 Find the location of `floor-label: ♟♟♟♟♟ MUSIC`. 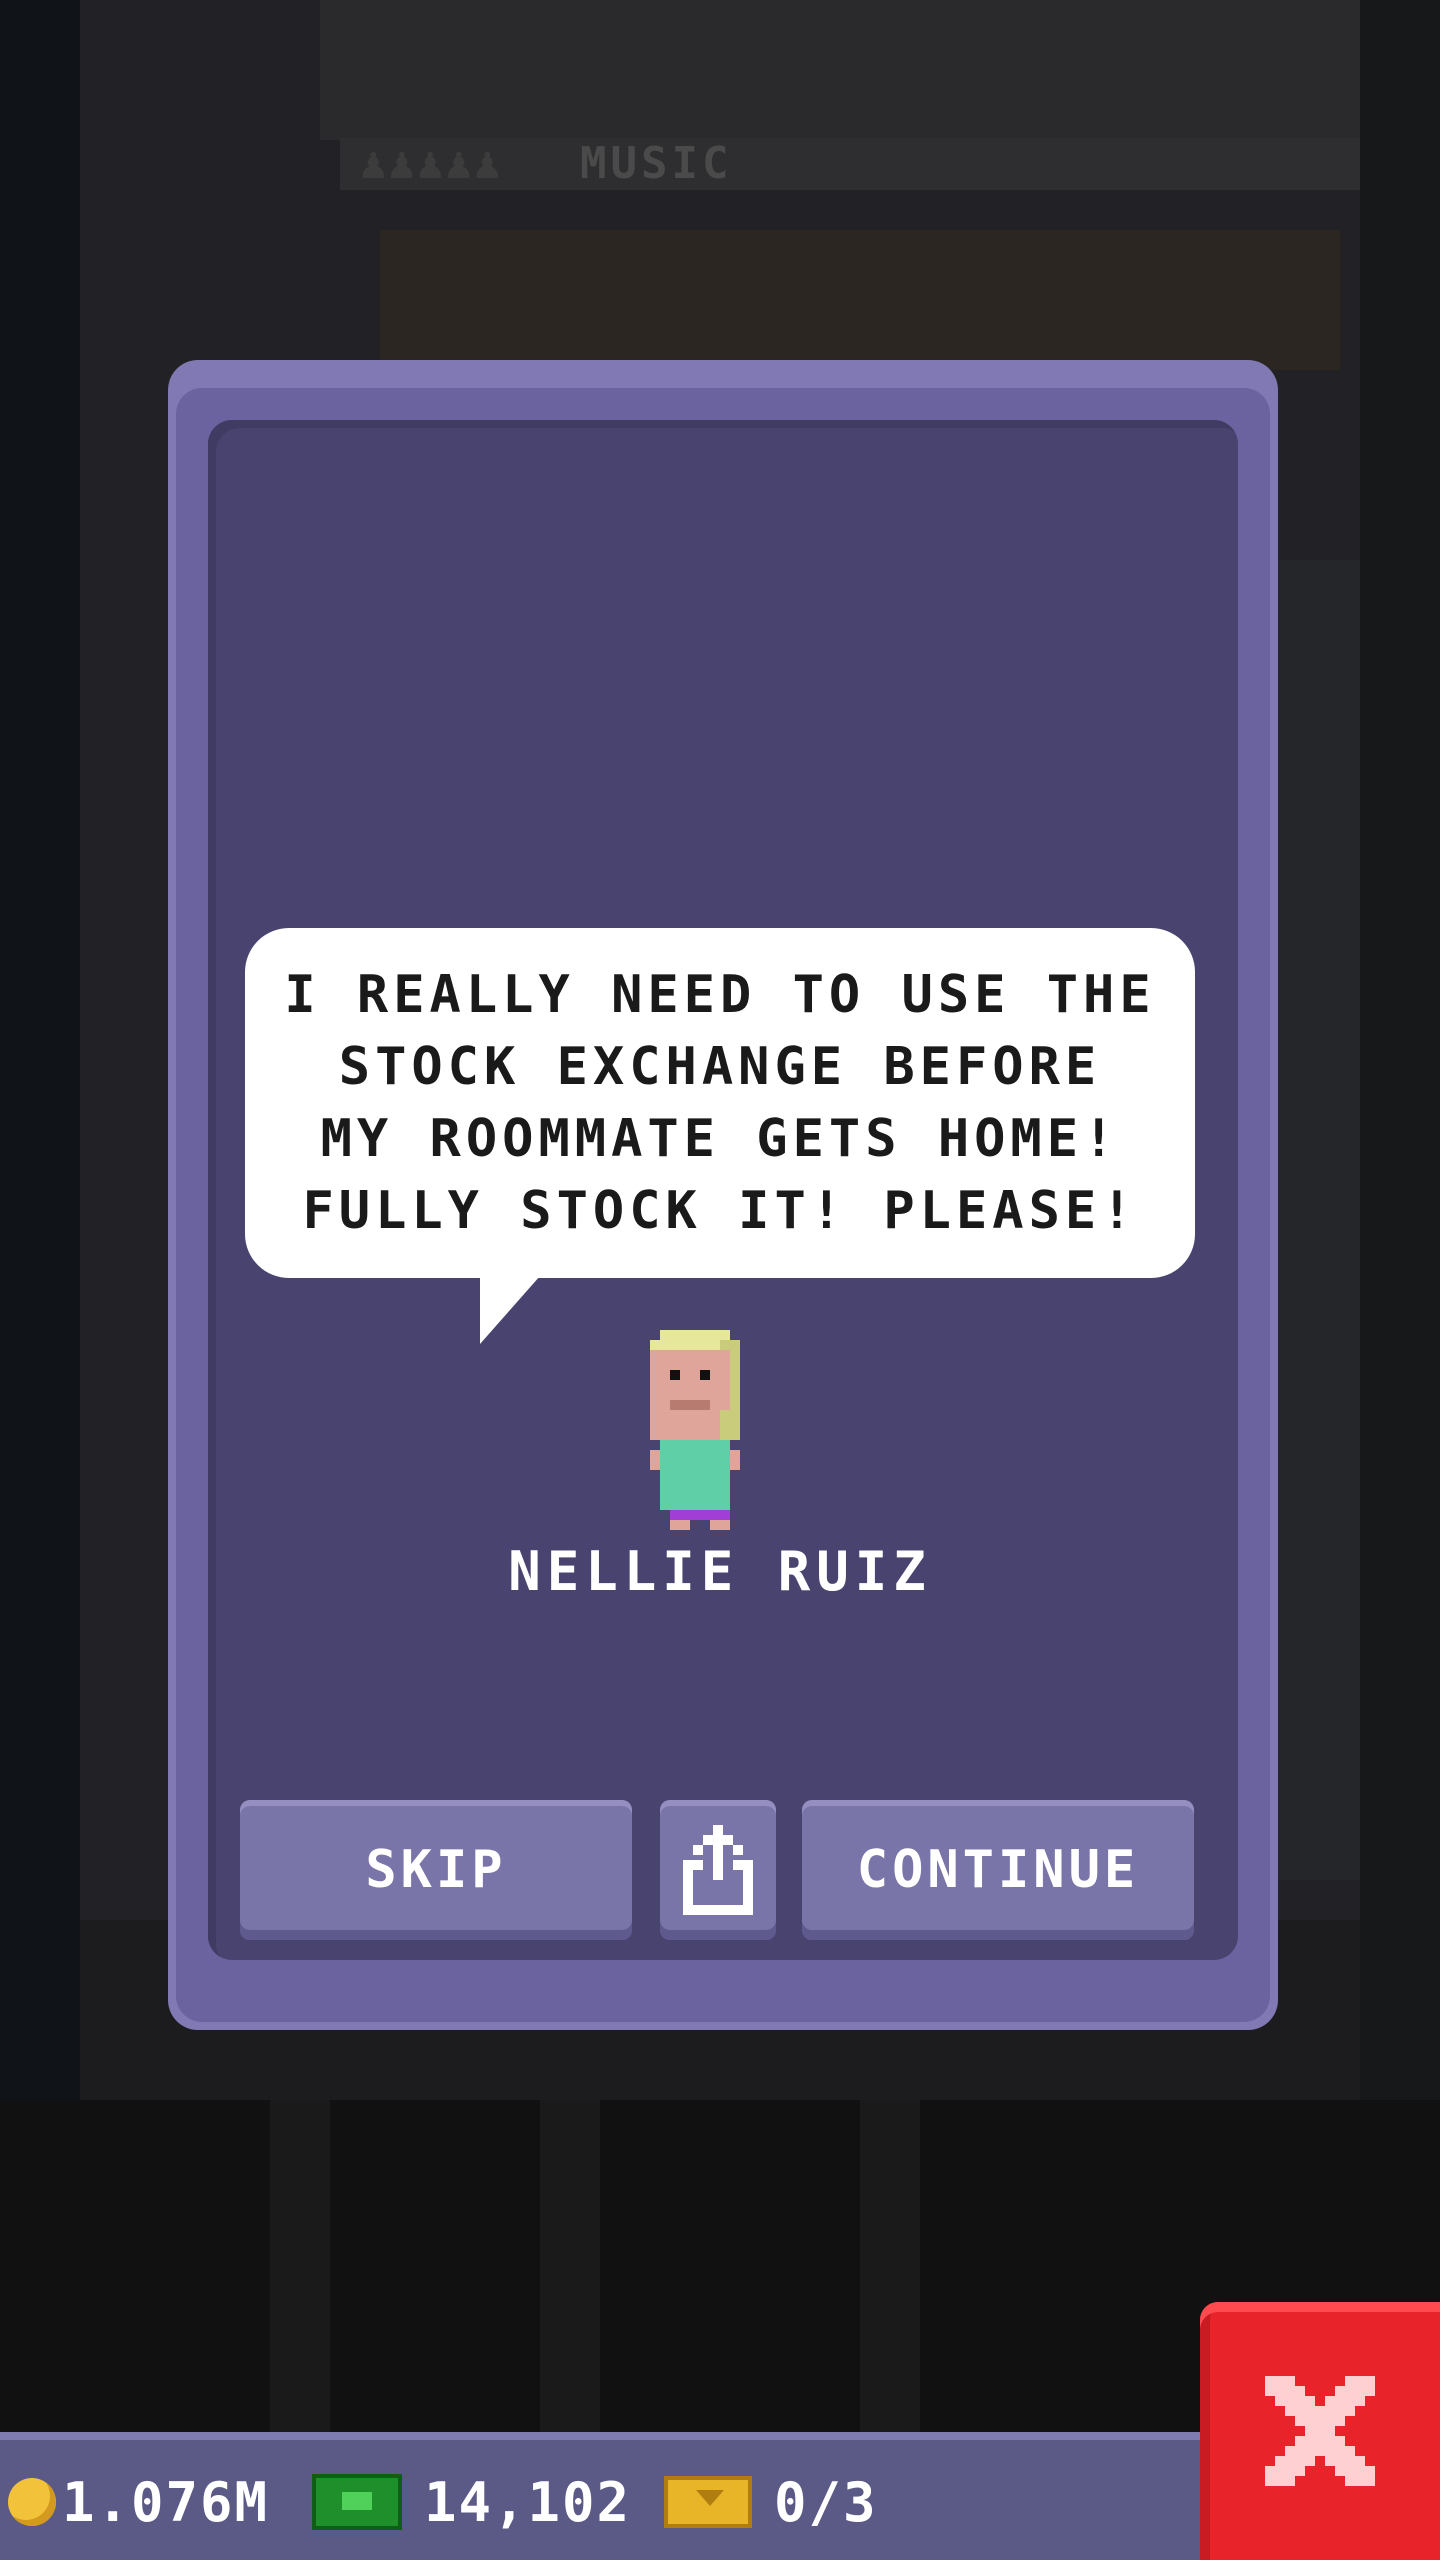

floor-label: ♟♟♟♟♟ MUSIC is located at coordinates (850, 164).